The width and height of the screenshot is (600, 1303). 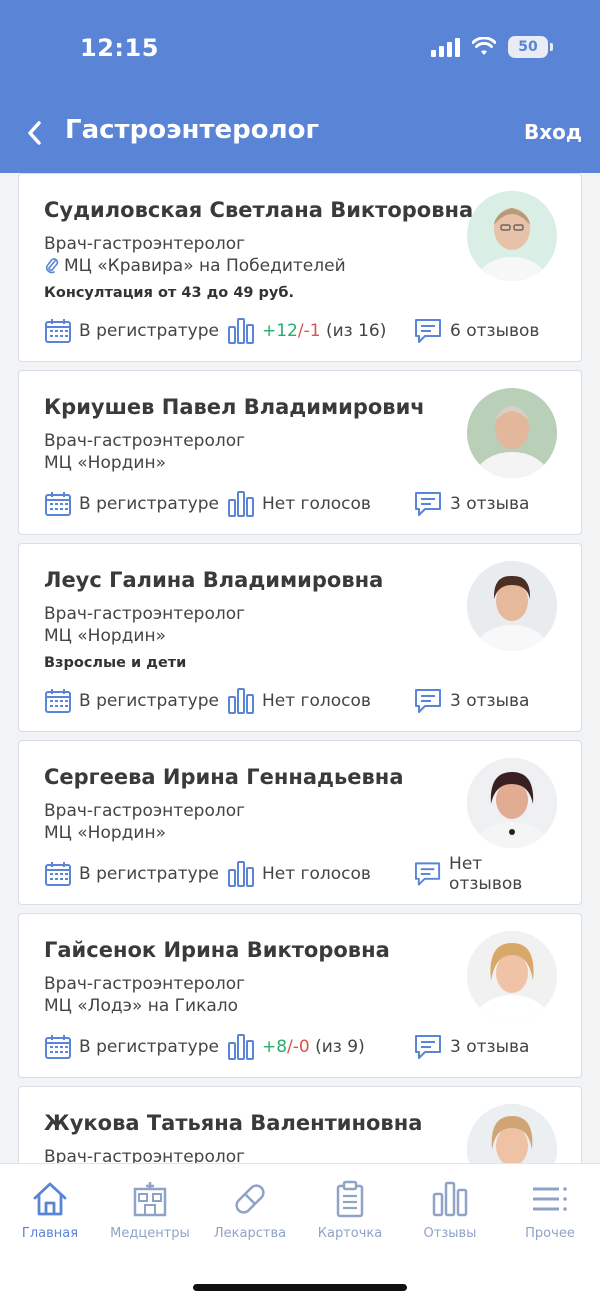 What do you see at coordinates (530, 47) in the screenshot?
I see `battery-icon: 50` at bounding box center [530, 47].